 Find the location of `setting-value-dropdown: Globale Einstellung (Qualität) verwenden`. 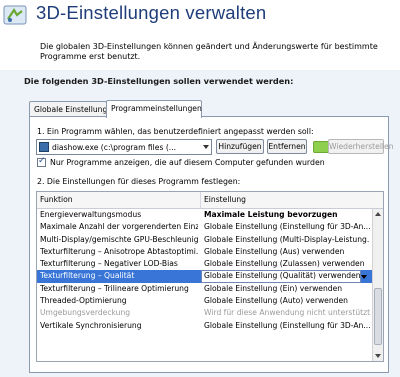

setting-value-dropdown: Globale Einstellung (Qualität) verwenden is located at coordinates (281, 276).